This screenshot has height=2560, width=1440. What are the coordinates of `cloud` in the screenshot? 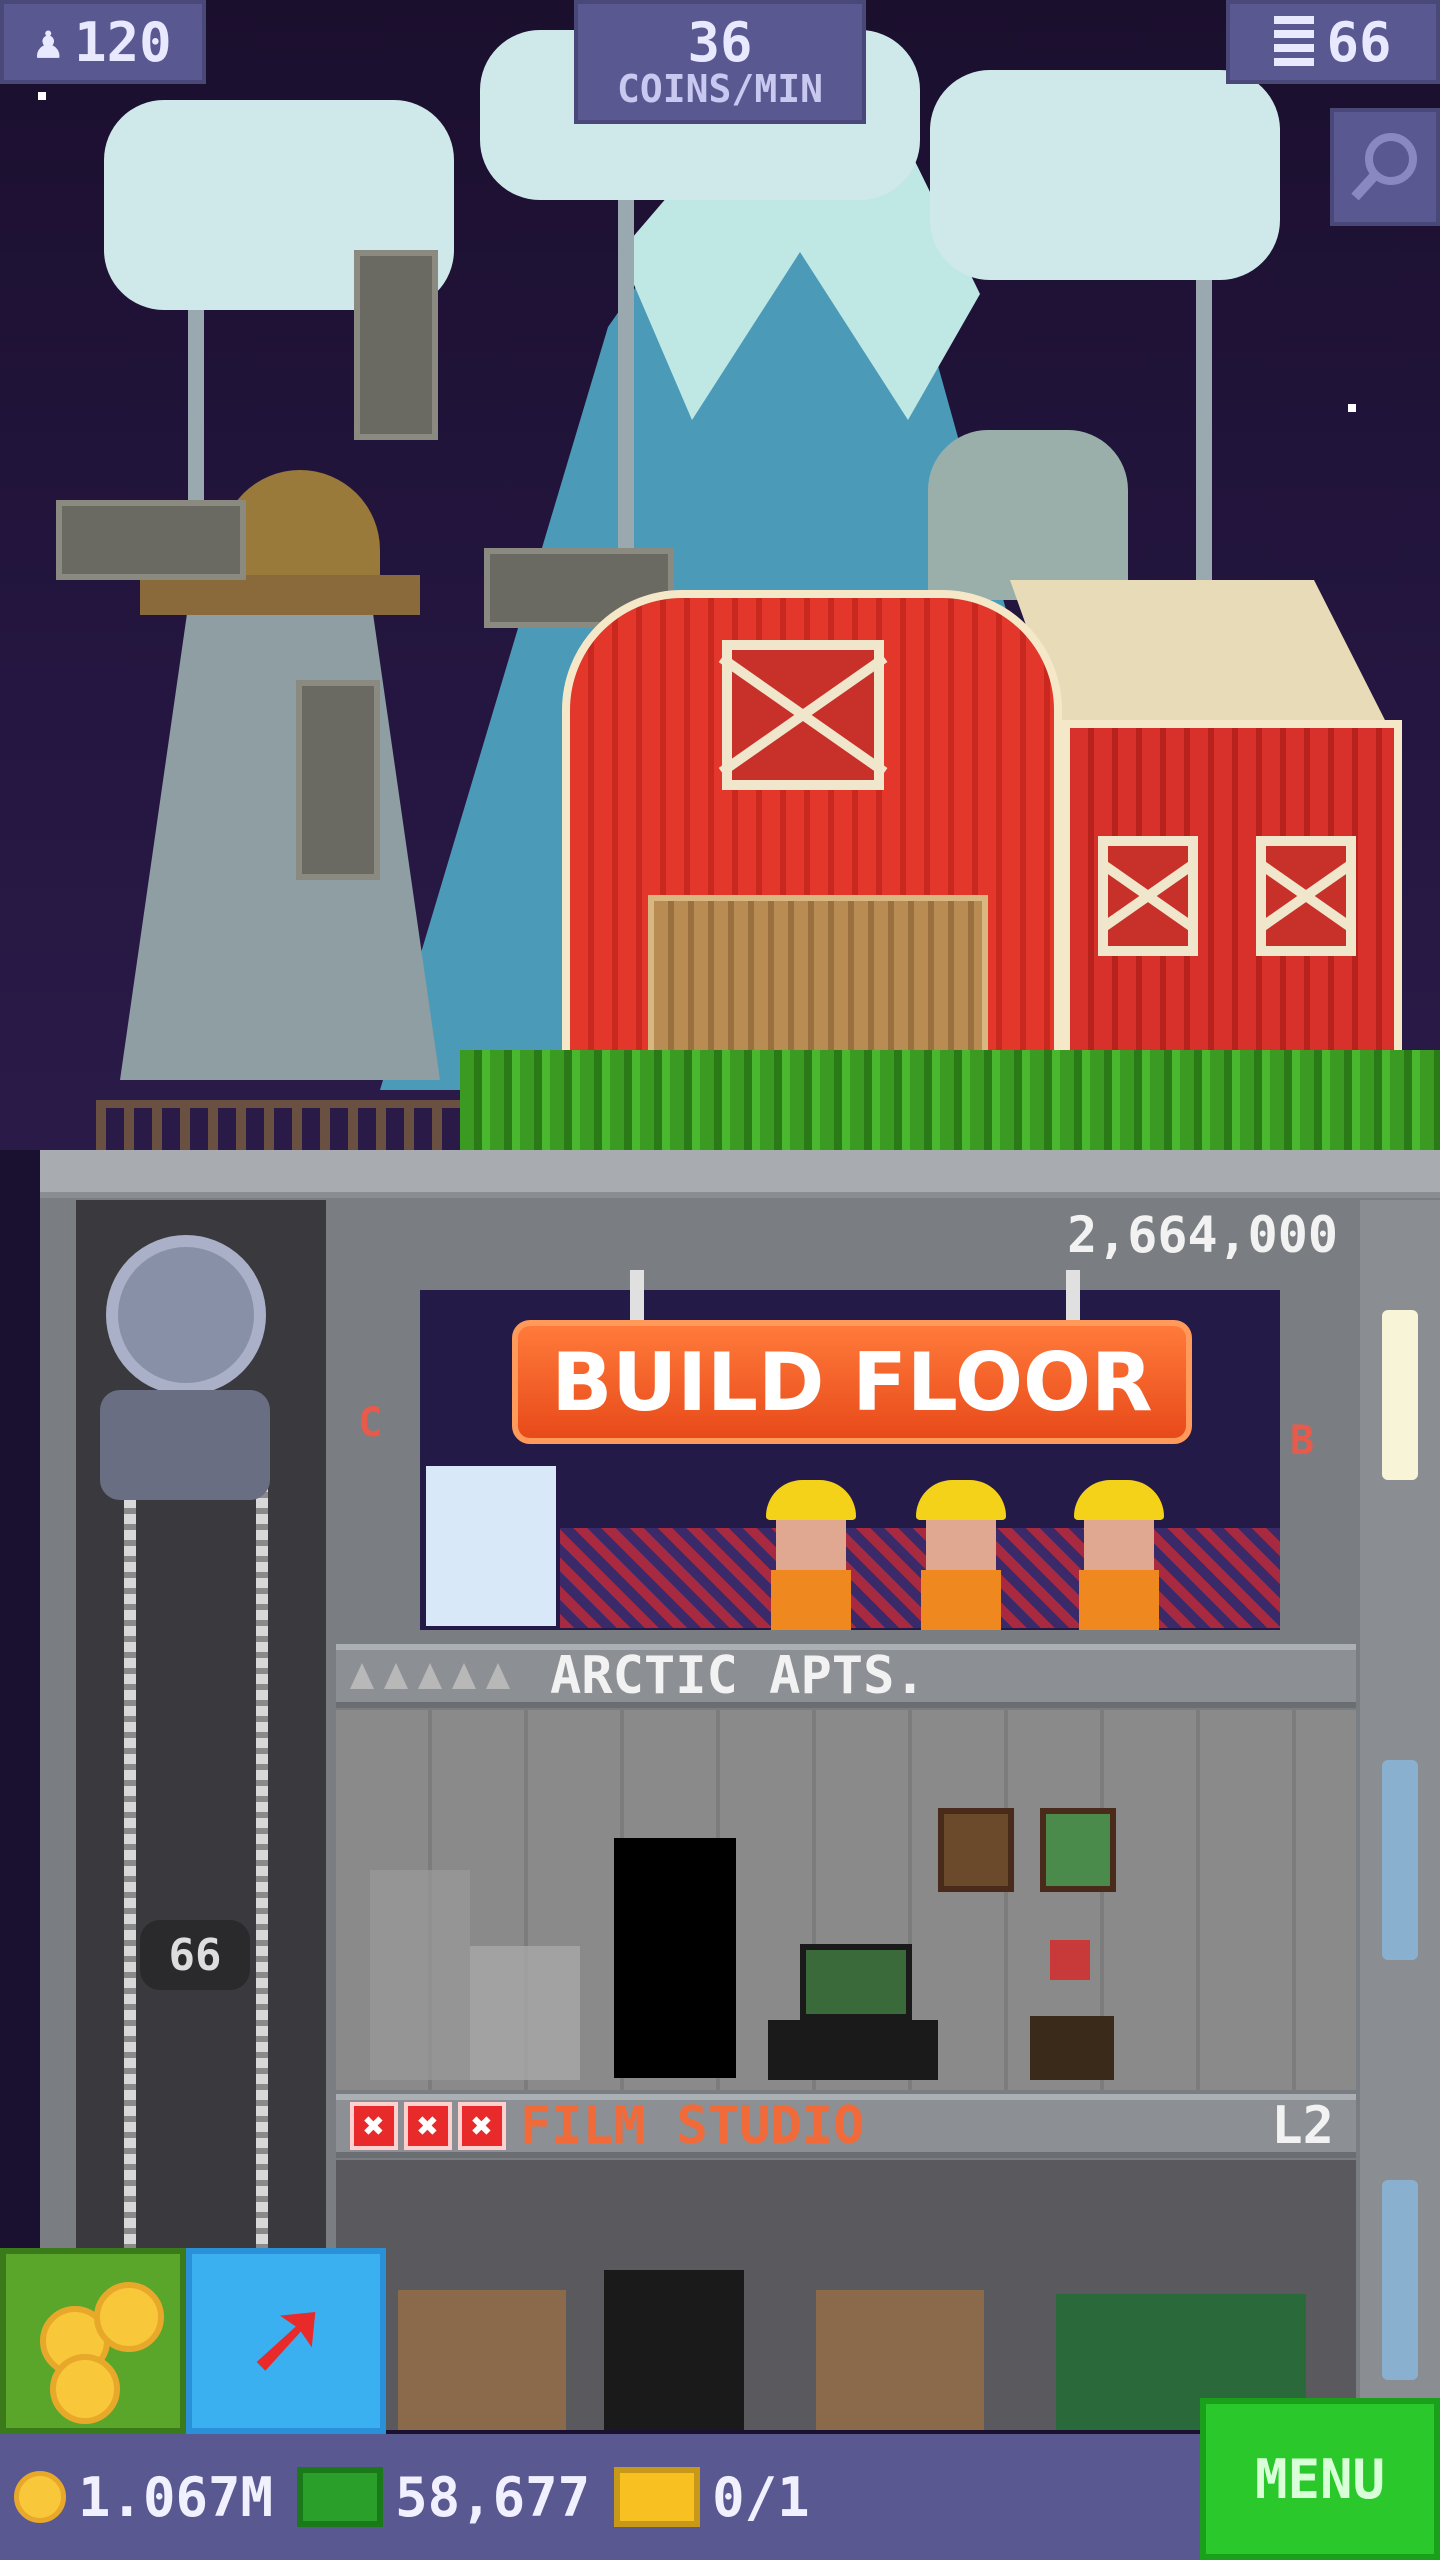 It's located at (1105, 175).